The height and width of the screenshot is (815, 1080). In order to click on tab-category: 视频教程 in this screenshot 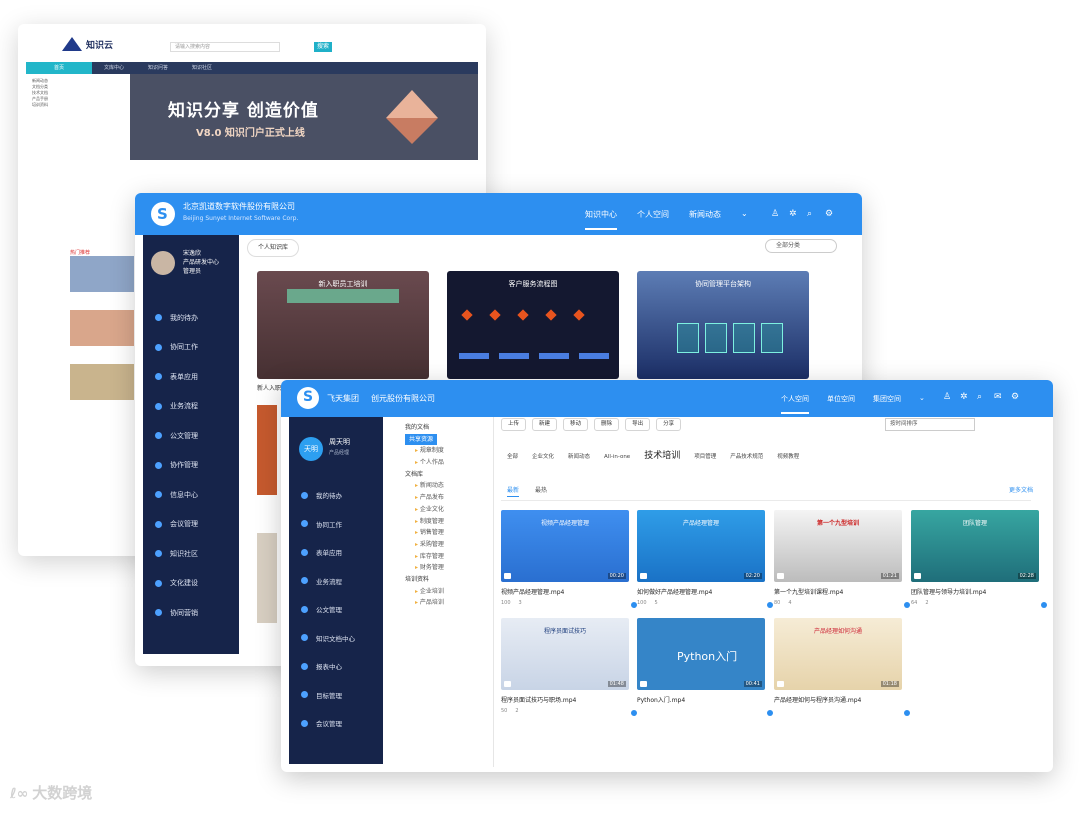, I will do `click(788, 456)`.